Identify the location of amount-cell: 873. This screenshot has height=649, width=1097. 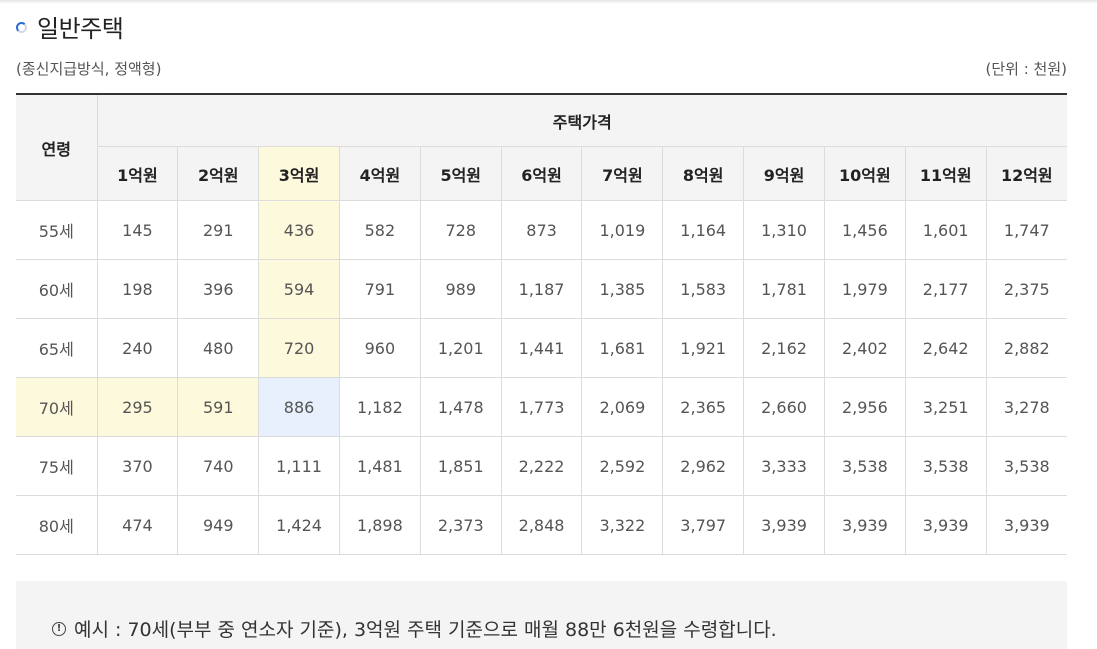
(541, 230).